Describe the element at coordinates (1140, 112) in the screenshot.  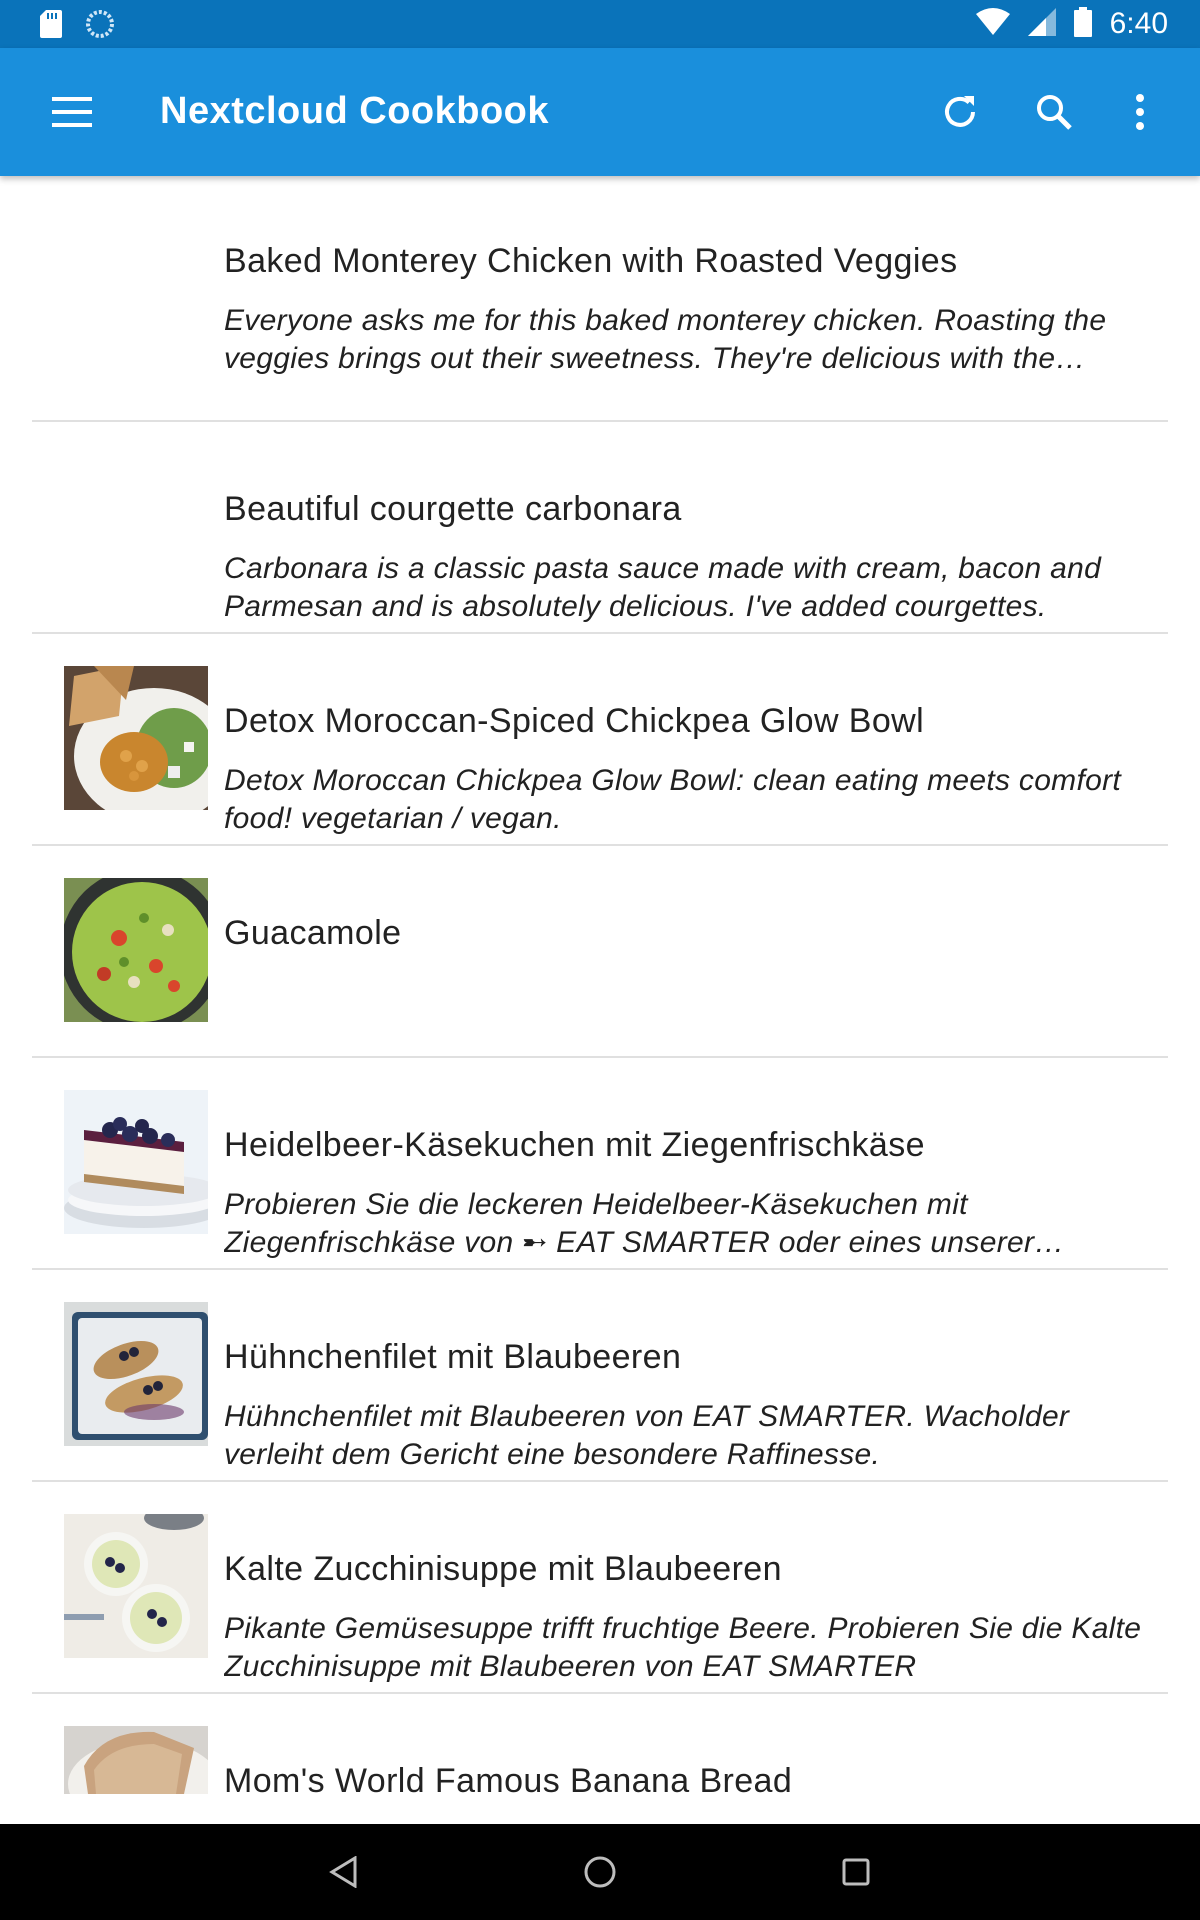
I see `more-vert-icon` at that location.